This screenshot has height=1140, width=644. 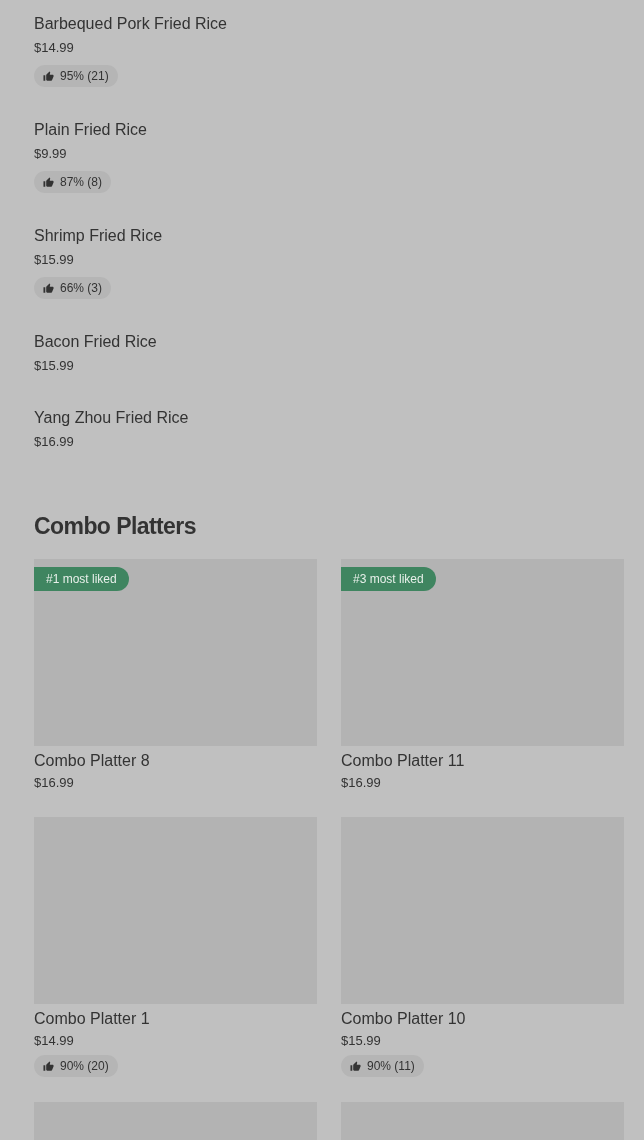 I want to click on item-name: Shrimp Fried Rice, so click(x=98, y=236).